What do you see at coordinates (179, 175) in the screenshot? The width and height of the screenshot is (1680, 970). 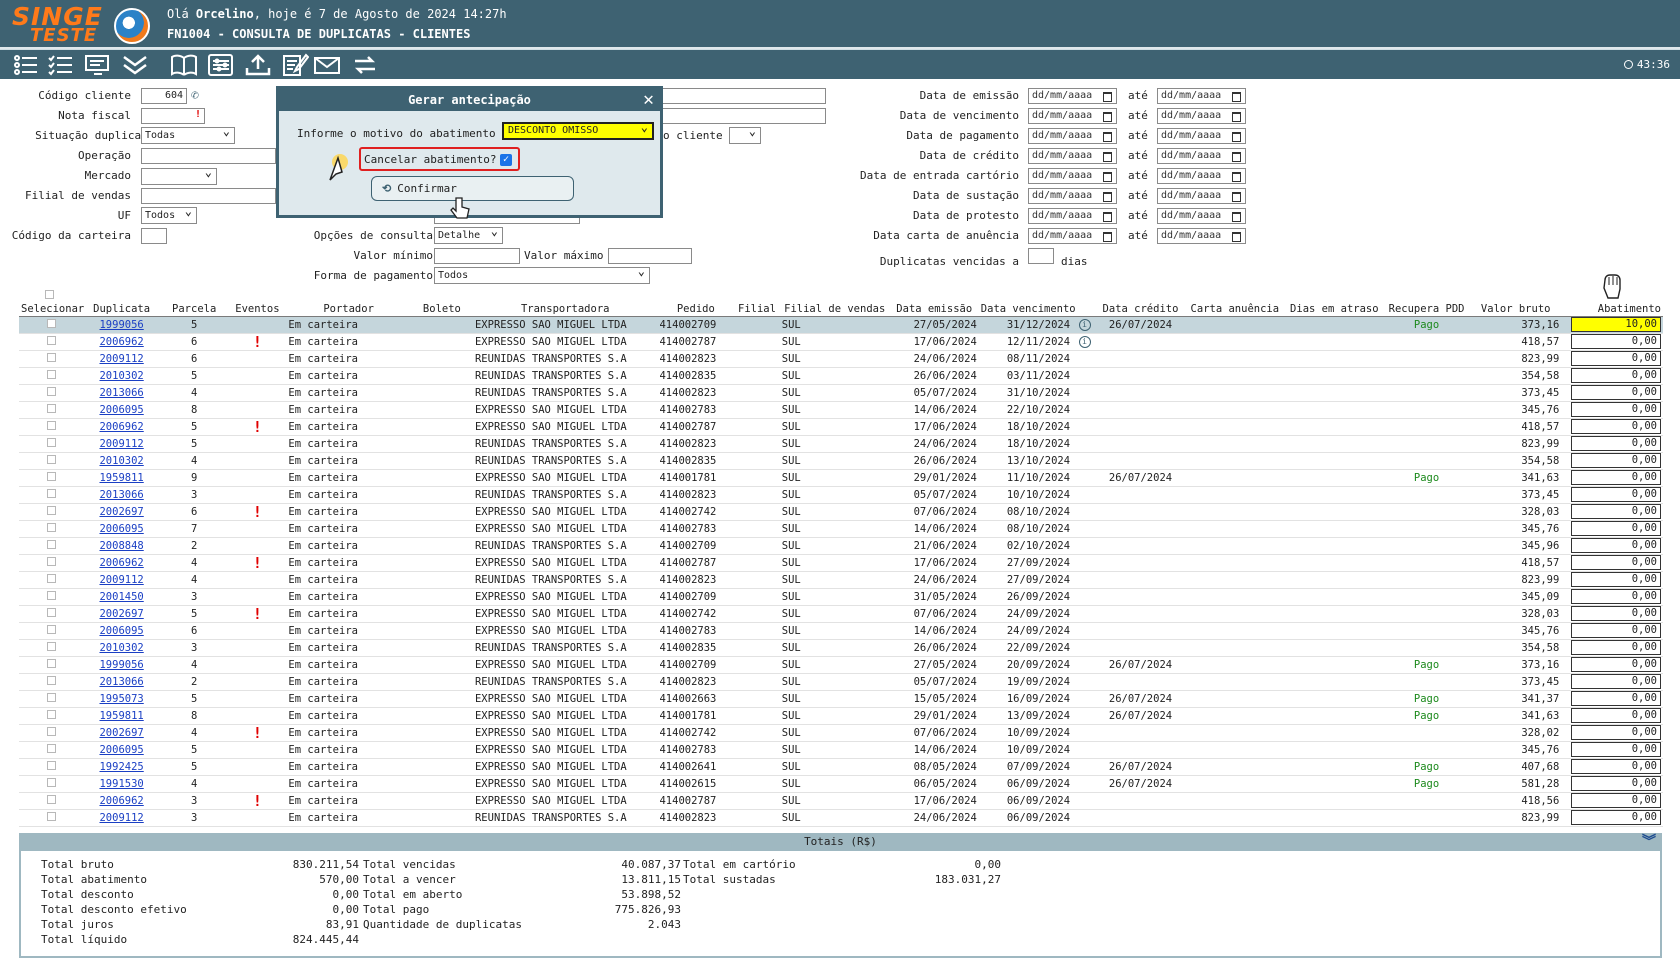 I see `mercado-select` at bounding box center [179, 175].